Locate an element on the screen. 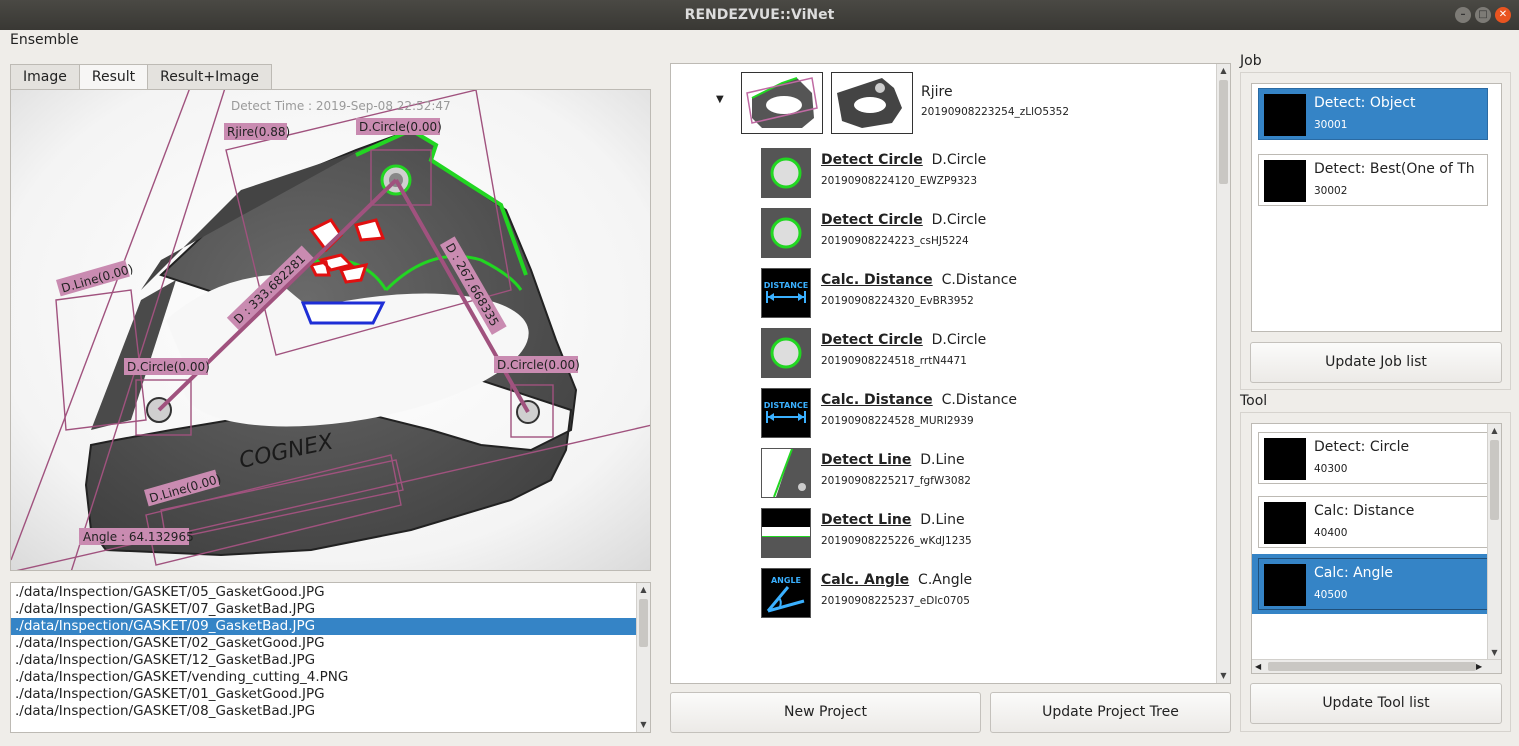 This screenshot has width=1519, height=746. tool-id: 20190908225217_fgfW3082 is located at coordinates (896, 481).